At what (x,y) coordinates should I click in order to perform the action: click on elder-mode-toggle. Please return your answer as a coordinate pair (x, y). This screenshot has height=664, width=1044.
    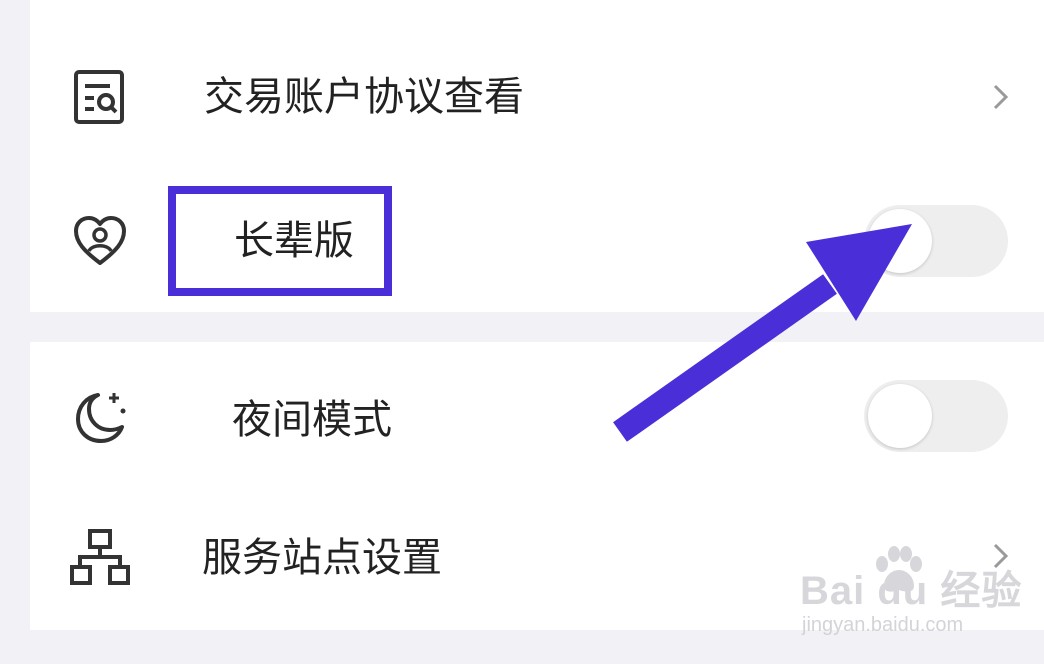
    Looking at the image, I should click on (936, 241).